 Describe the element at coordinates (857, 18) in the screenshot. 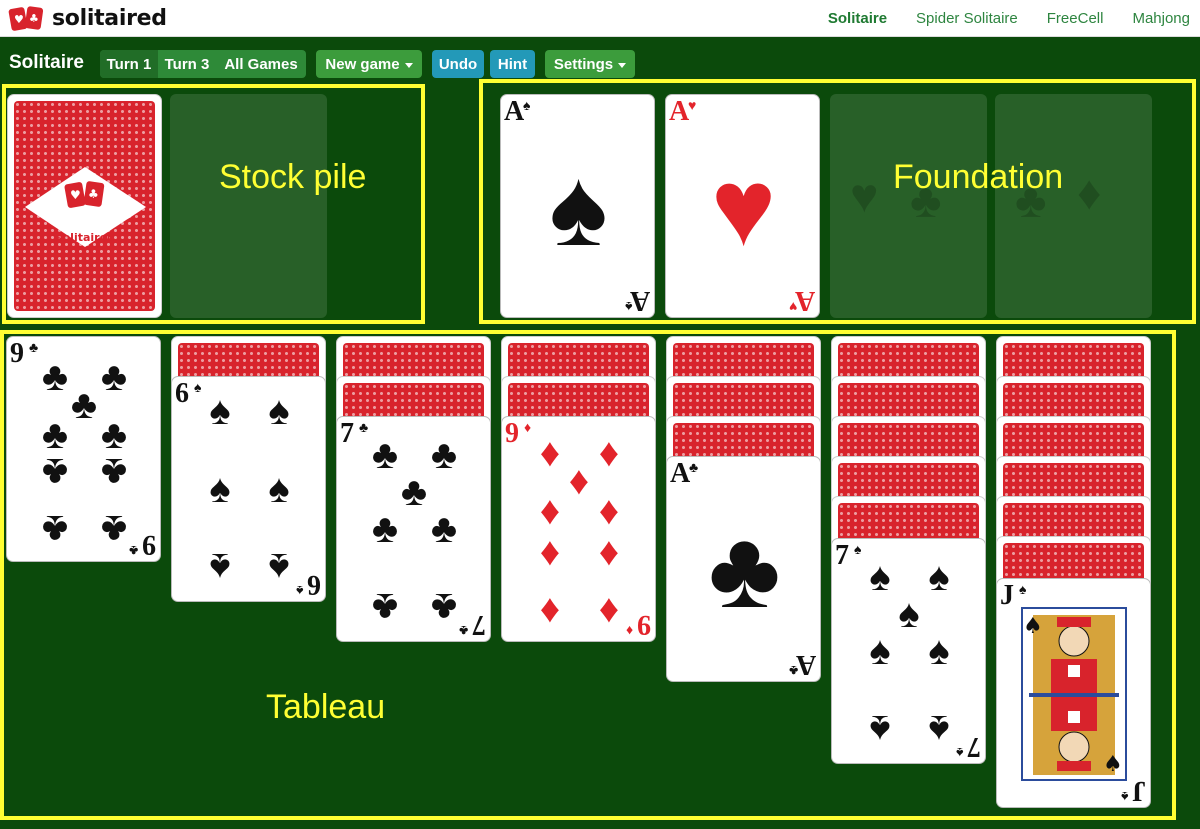

I see `nav-link-solitaire: Solitaire` at that location.